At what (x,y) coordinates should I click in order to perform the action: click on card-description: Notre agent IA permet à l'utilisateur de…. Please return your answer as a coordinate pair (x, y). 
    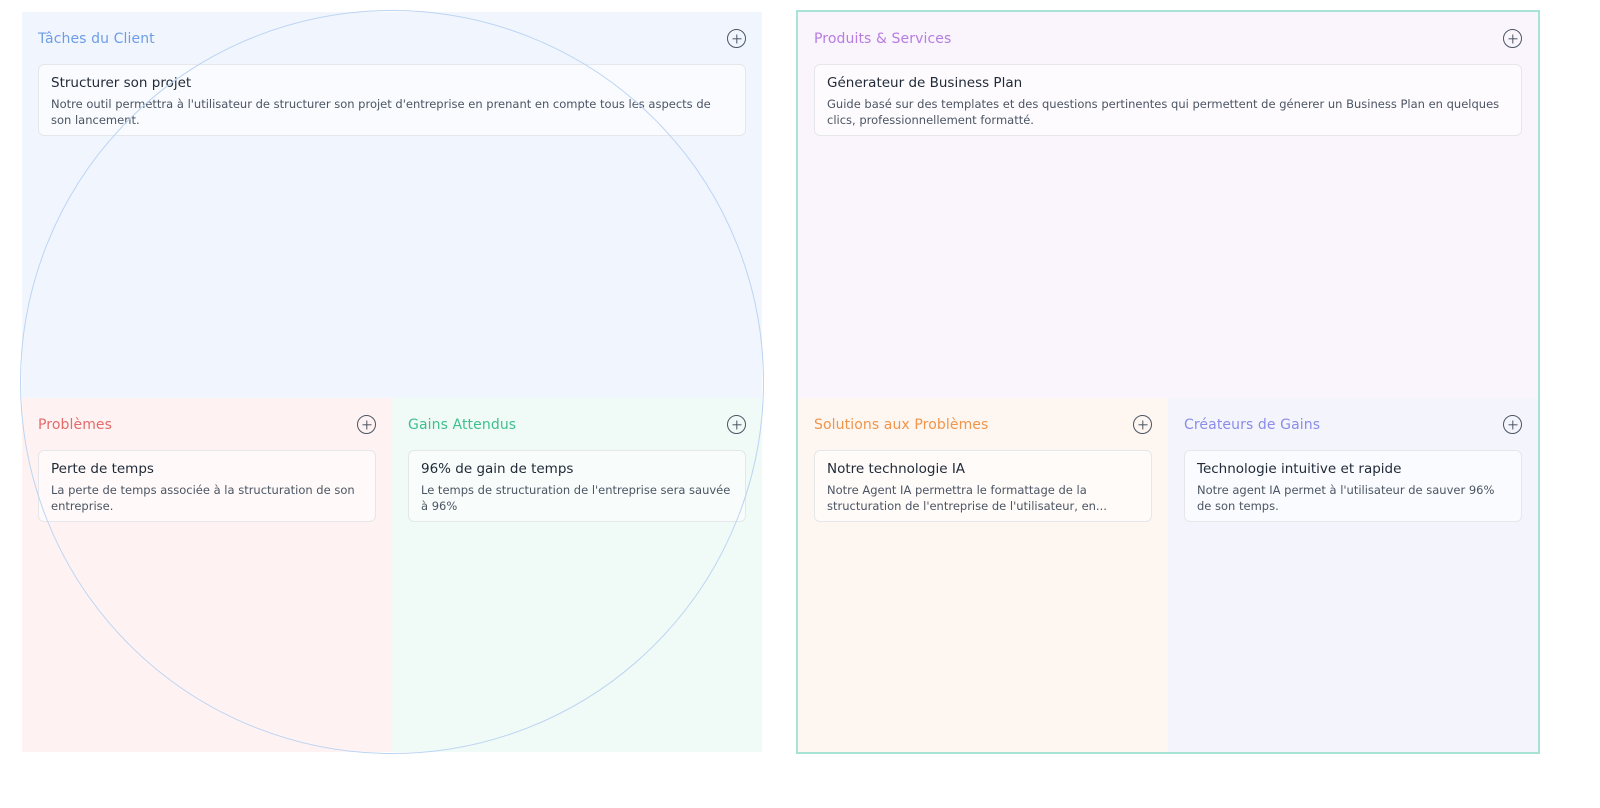
    Looking at the image, I should click on (1346, 498).